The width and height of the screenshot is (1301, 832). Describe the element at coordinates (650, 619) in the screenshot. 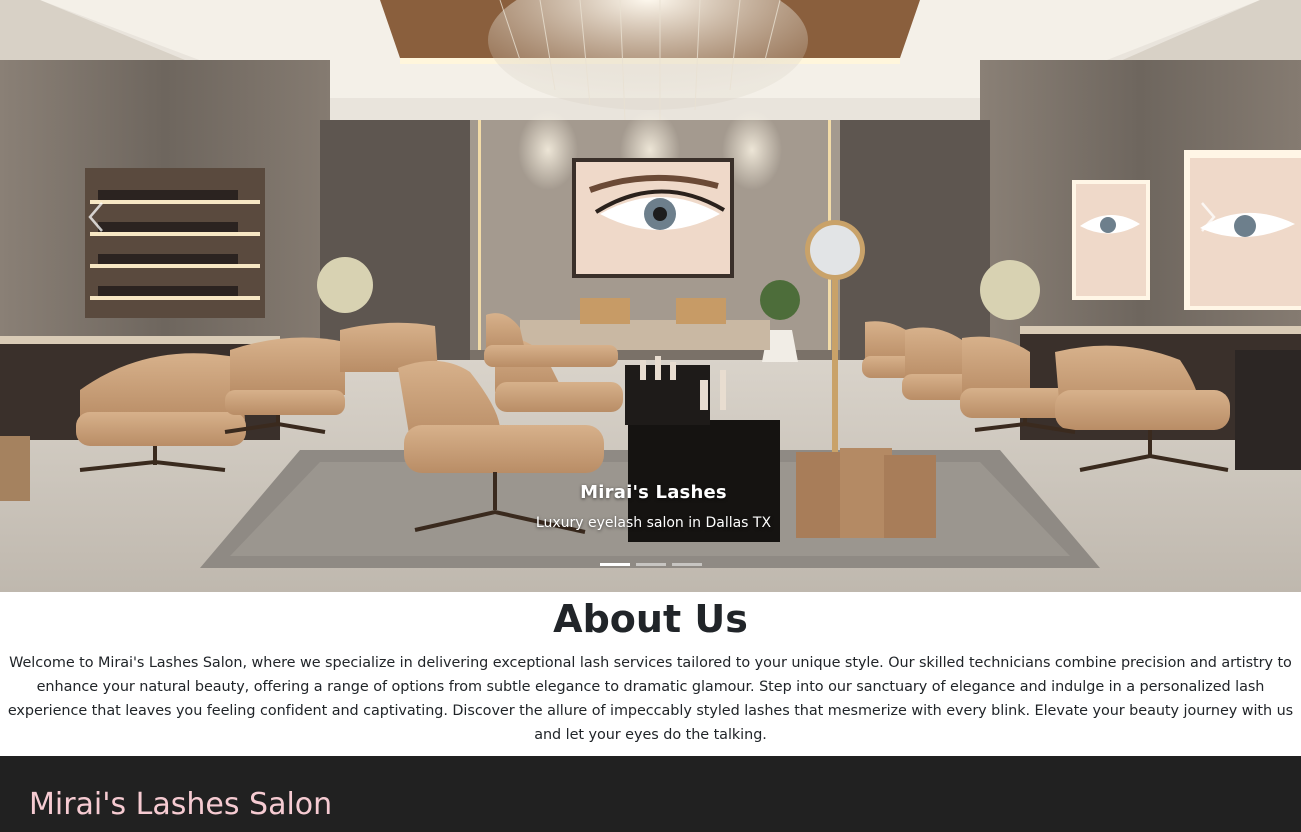

I see `about-heading: About Us` at that location.